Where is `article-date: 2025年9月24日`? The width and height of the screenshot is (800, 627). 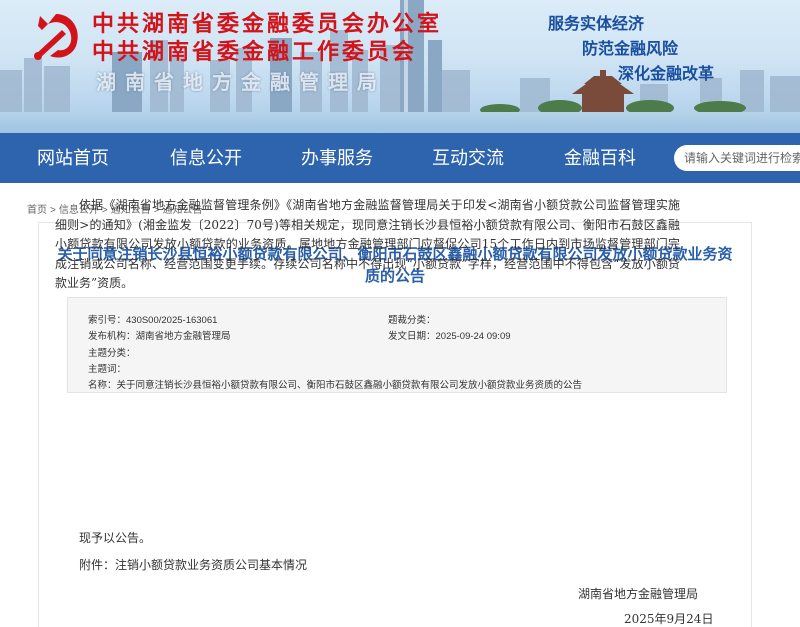
article-date: 2025年9月24日 is located at coordinates (669, 619).